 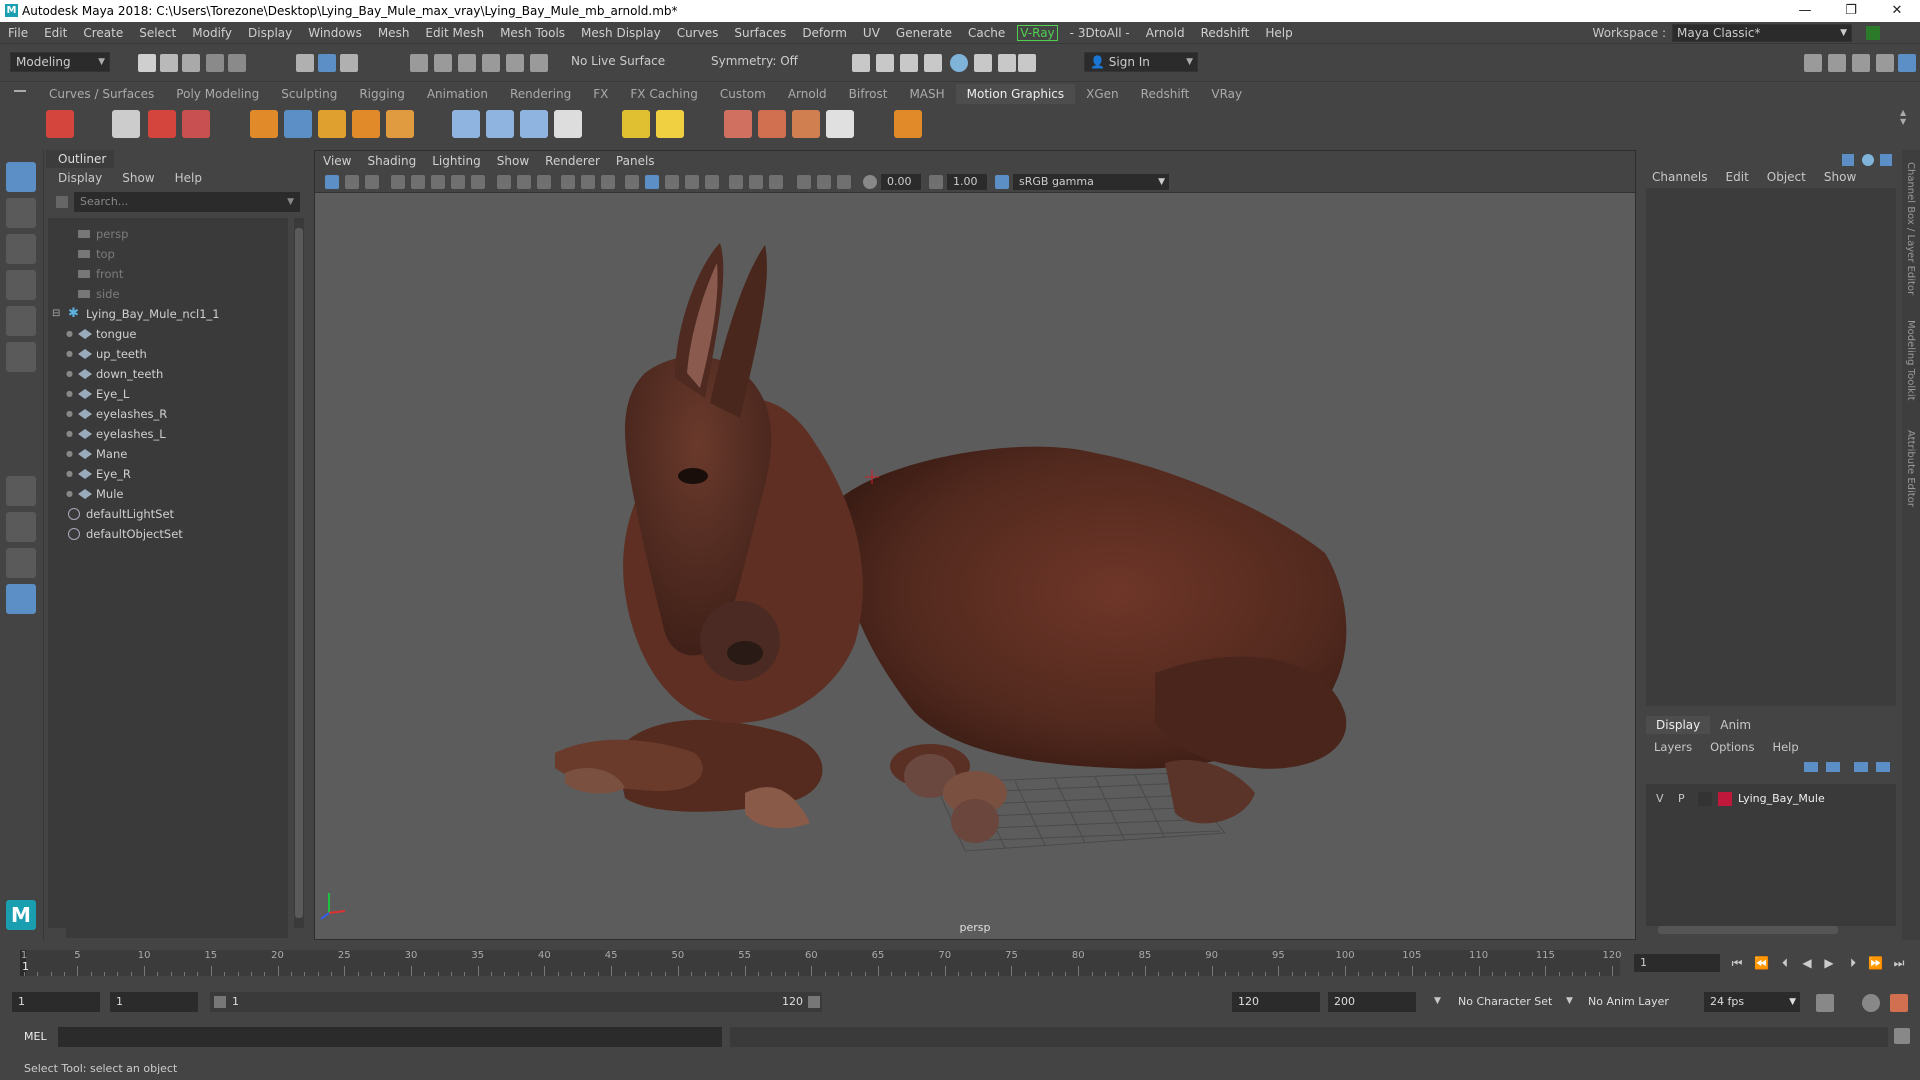 What do you see at coordinates (901, 182) in the screenshot?
I see `exposure-field: 0.00` at bounding box center [901, 182].